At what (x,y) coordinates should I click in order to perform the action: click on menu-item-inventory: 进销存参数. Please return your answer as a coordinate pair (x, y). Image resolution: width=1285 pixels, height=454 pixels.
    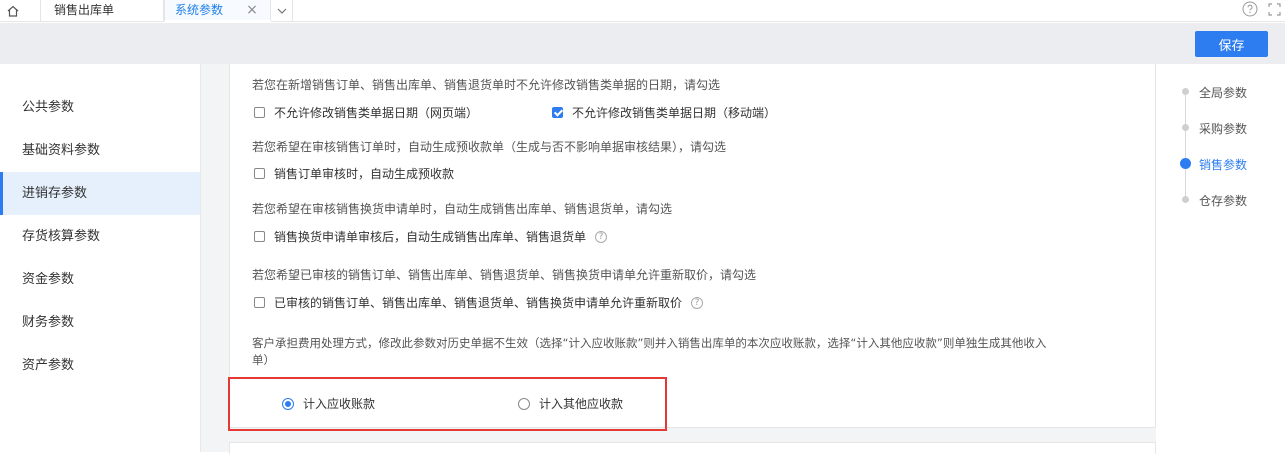
    Looking at the image, I should click on (100, 193).